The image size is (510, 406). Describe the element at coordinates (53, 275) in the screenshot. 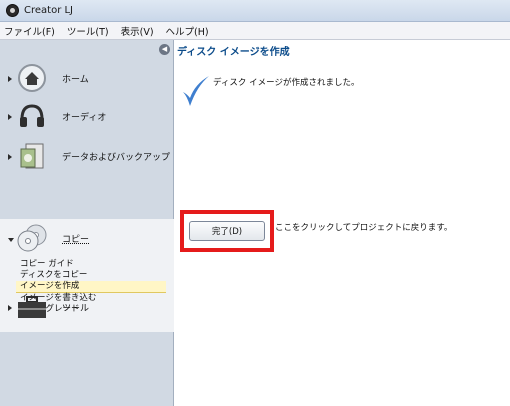

I see `subitem-copy-disc: ディスクをコピー` at that location.